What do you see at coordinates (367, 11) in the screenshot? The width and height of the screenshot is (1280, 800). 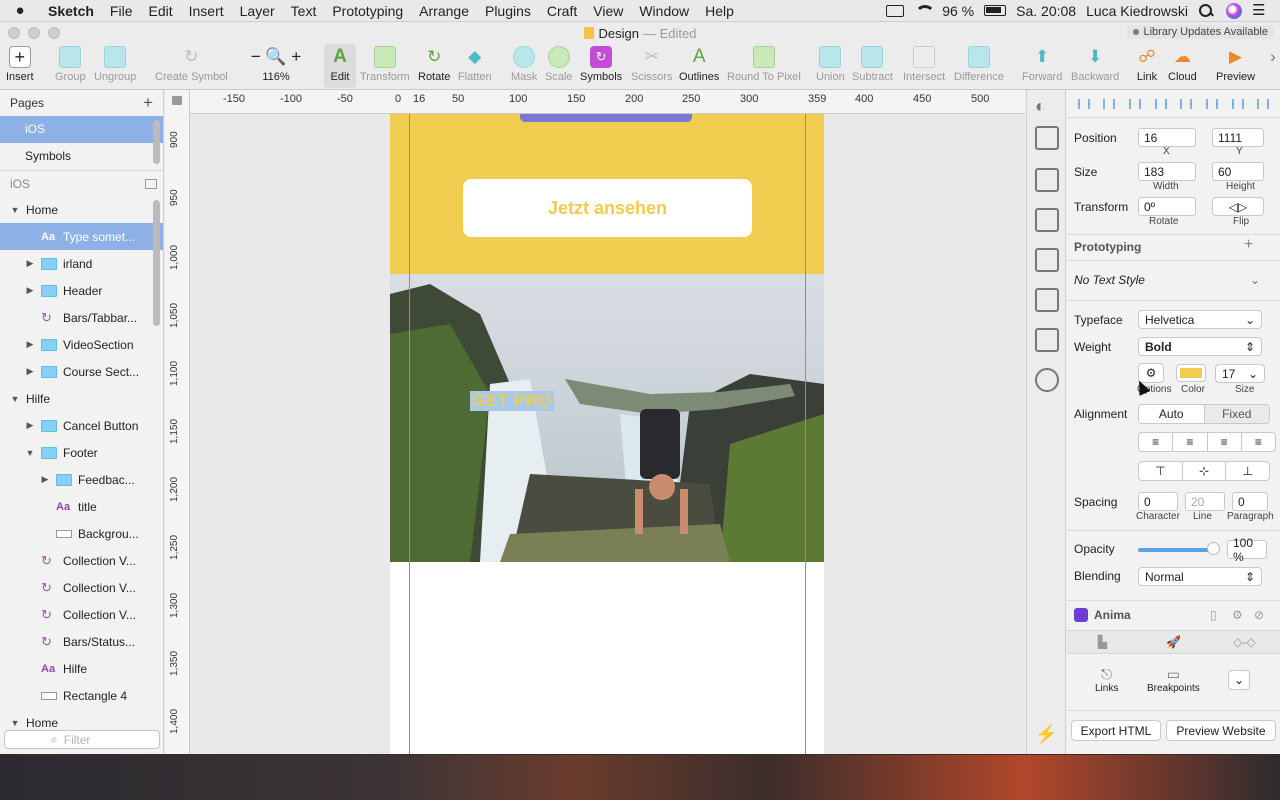 I see `menu-prototyping: Prototyping` at bounding box center [367, 11].